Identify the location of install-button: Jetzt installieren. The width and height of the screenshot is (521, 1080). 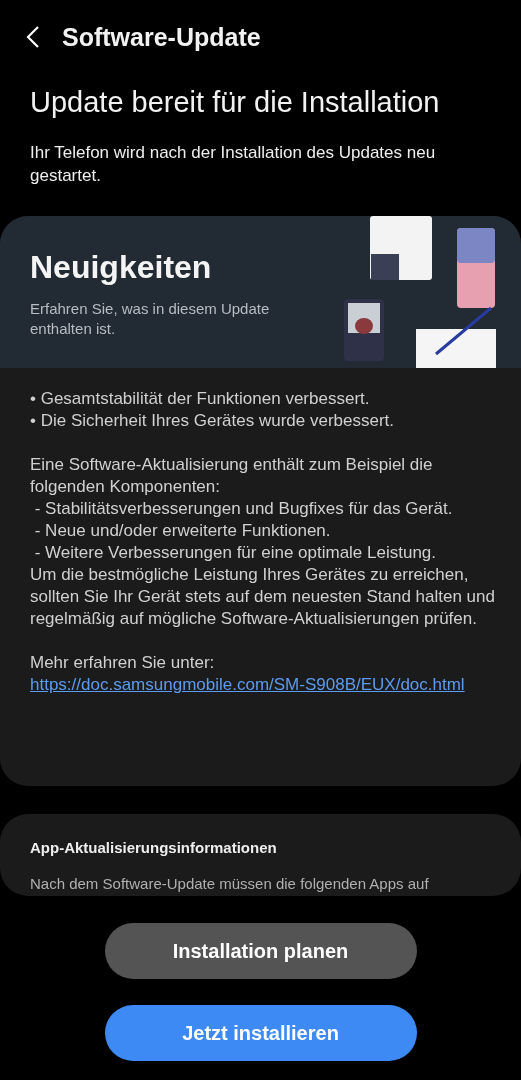
(260, 1033).